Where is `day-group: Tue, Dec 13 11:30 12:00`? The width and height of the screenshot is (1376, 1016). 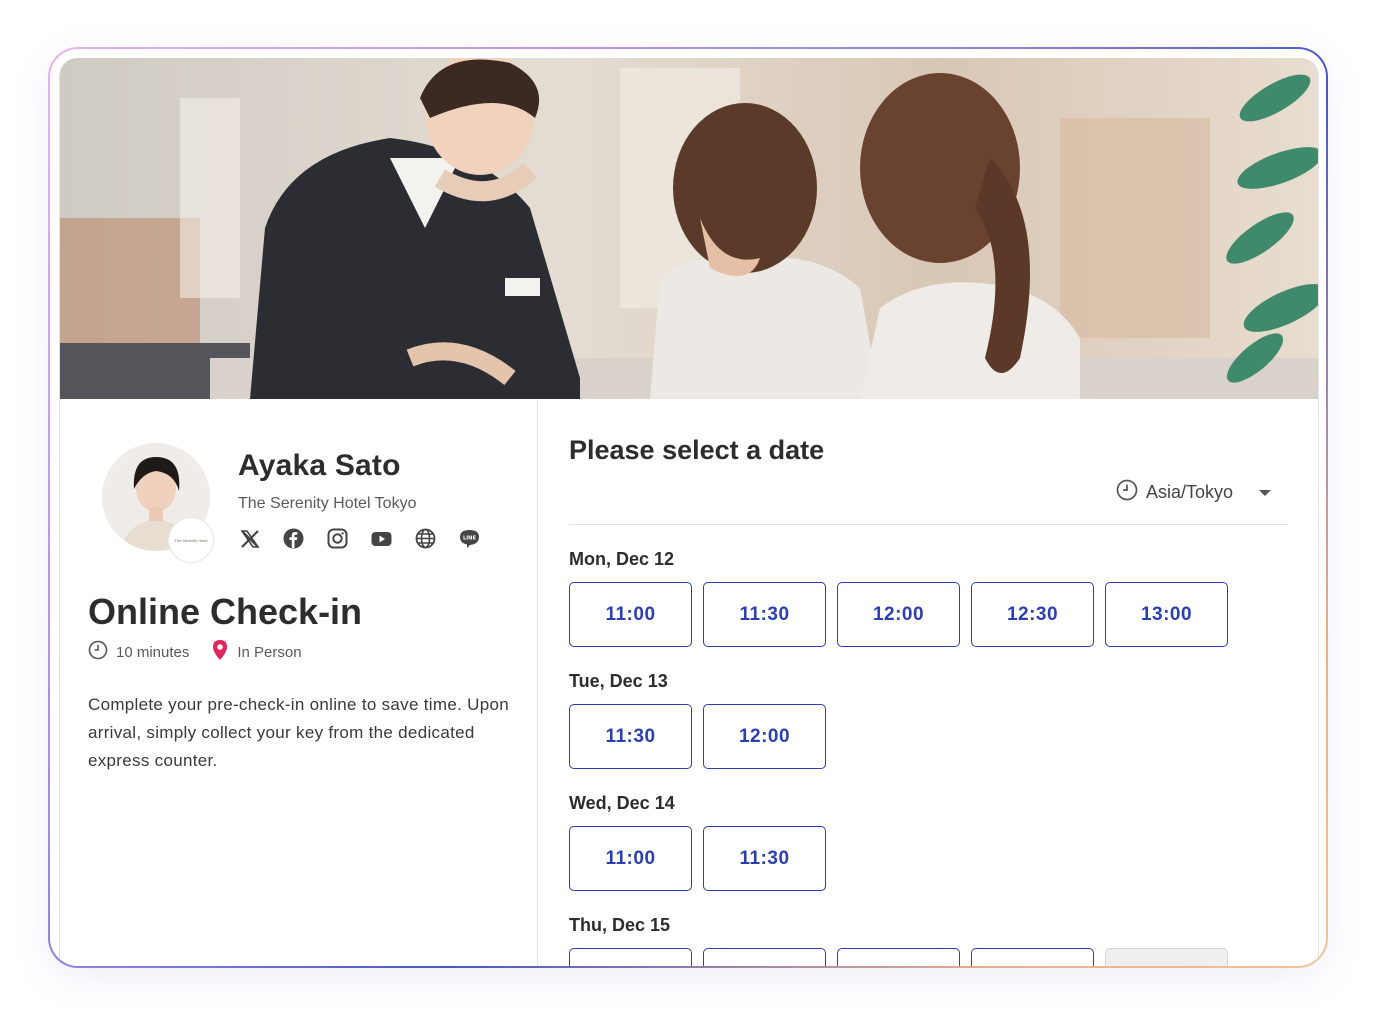 day-group: Tue, Dec 13 11:30 12:00 is located at coordinates (939, 730).